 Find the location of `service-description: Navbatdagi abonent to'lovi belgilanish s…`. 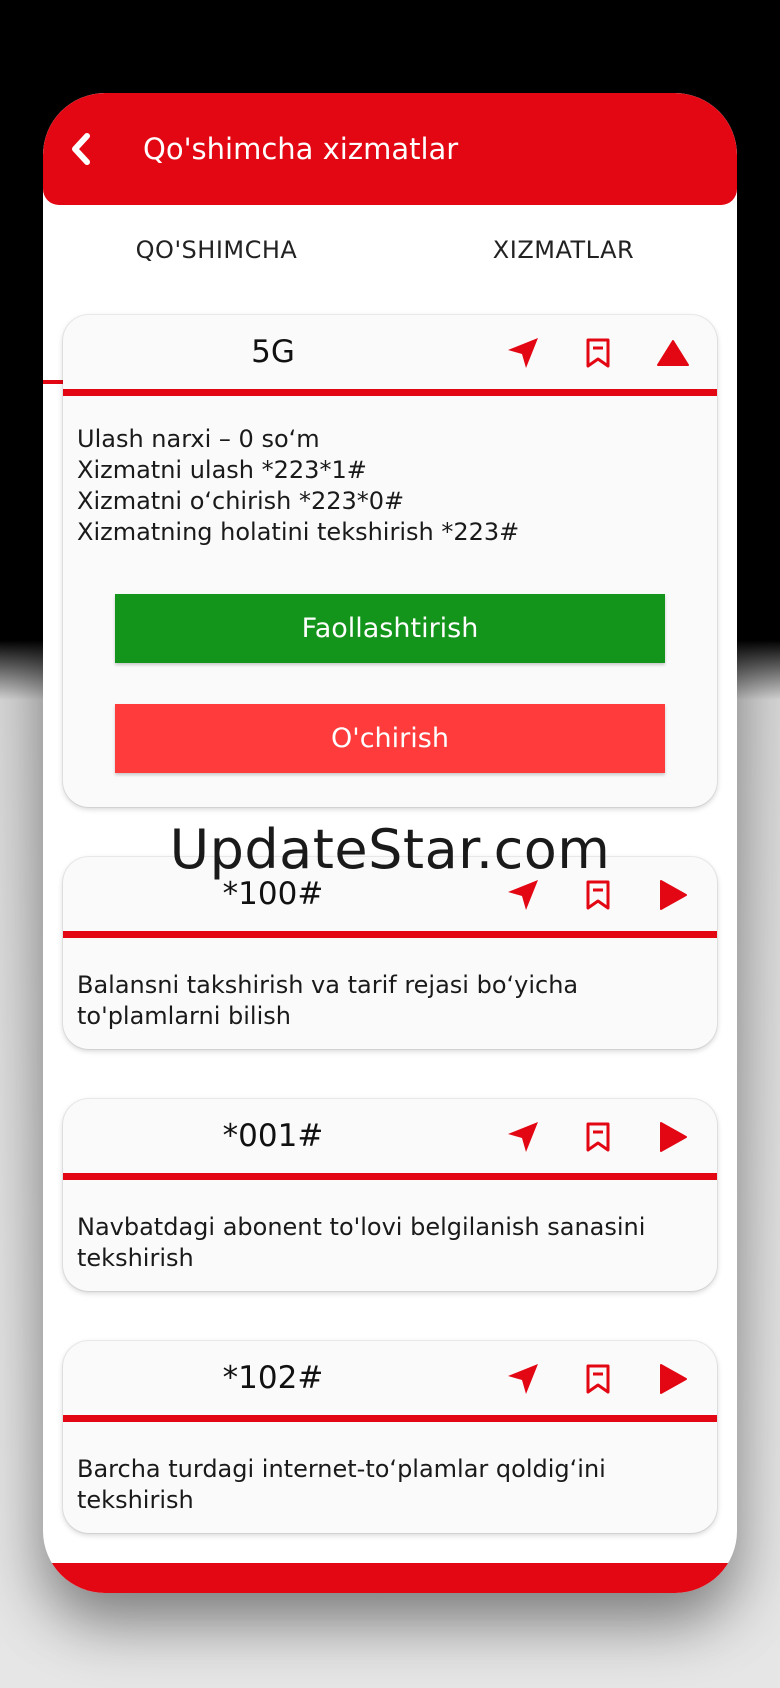

service-description: Navbatdagi abonent to'lovi belgilanish s… is located at coordinates (361, 1242).